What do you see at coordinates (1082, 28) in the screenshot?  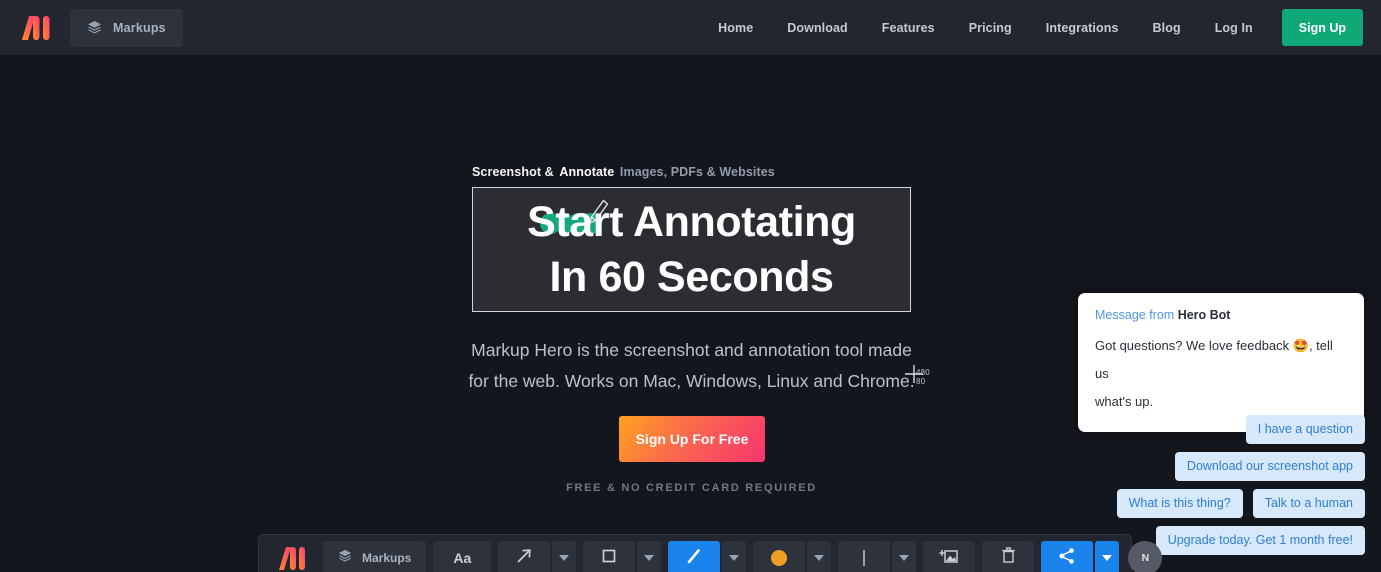 I see `nav-link-integrations: Integrations` at bounding box center [1082, 28].